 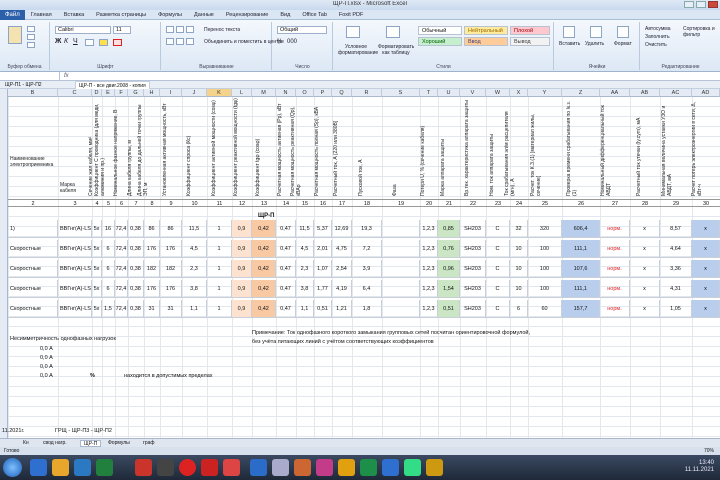 What do you see at coordinates (367, 249) in the screenshot?
I see `cell-ip: 7,2` at bounding box center [367, 249].